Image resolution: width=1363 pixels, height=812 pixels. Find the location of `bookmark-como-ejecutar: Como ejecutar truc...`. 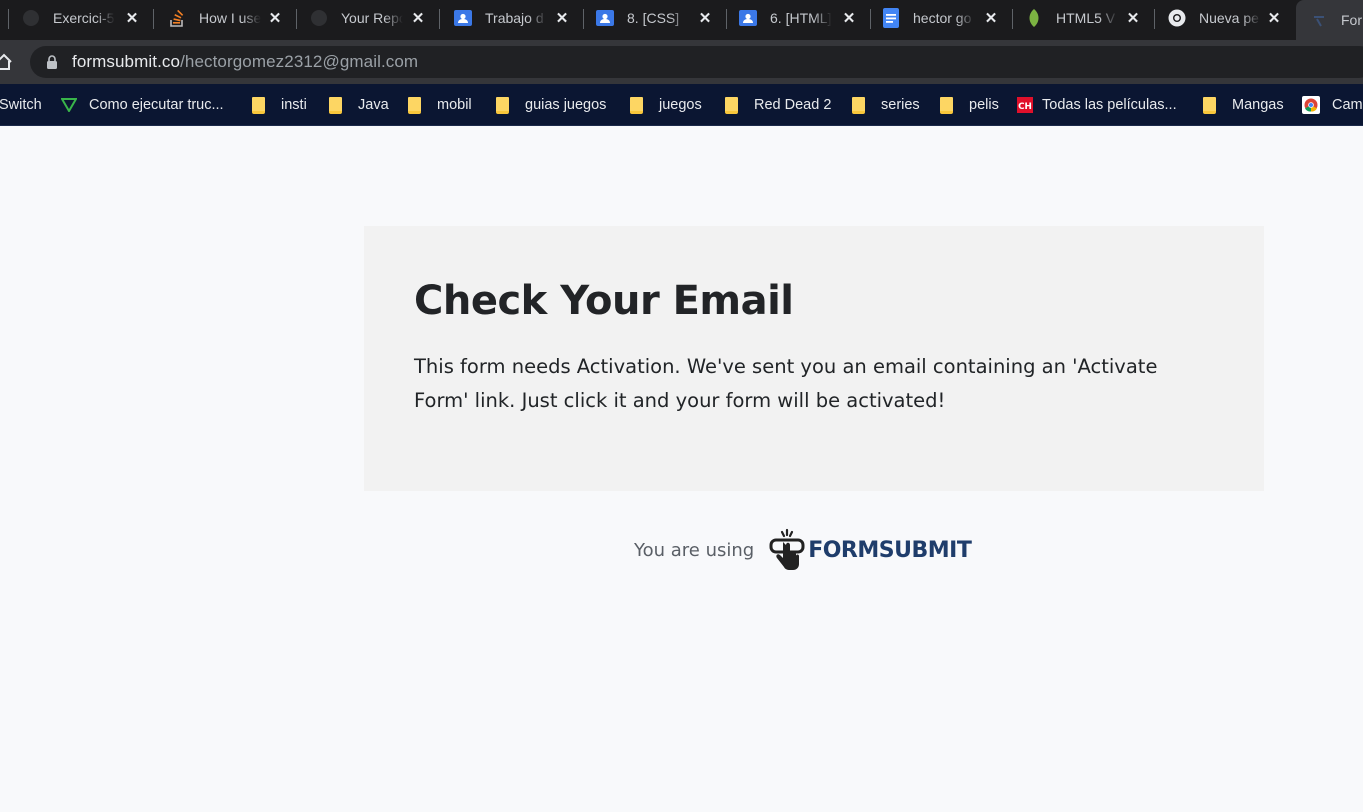

bookmark-como-ejecutar: Como ejecutar truc... is located at coordinates (142, 104).